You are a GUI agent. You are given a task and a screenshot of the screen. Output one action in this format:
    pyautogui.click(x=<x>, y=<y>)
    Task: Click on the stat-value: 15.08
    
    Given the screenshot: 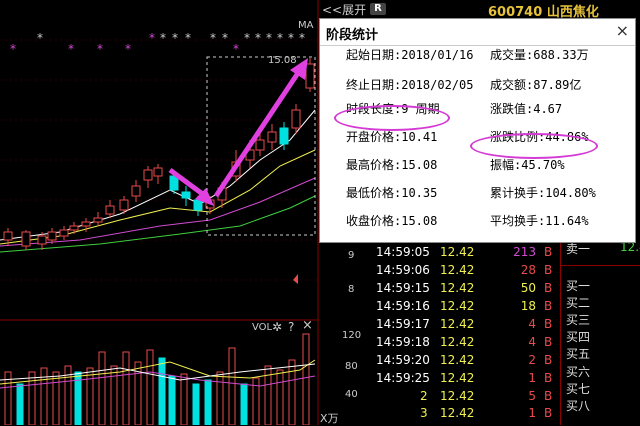 What is the action you would take?
    pyautogui.click(x=419, y=221)
    